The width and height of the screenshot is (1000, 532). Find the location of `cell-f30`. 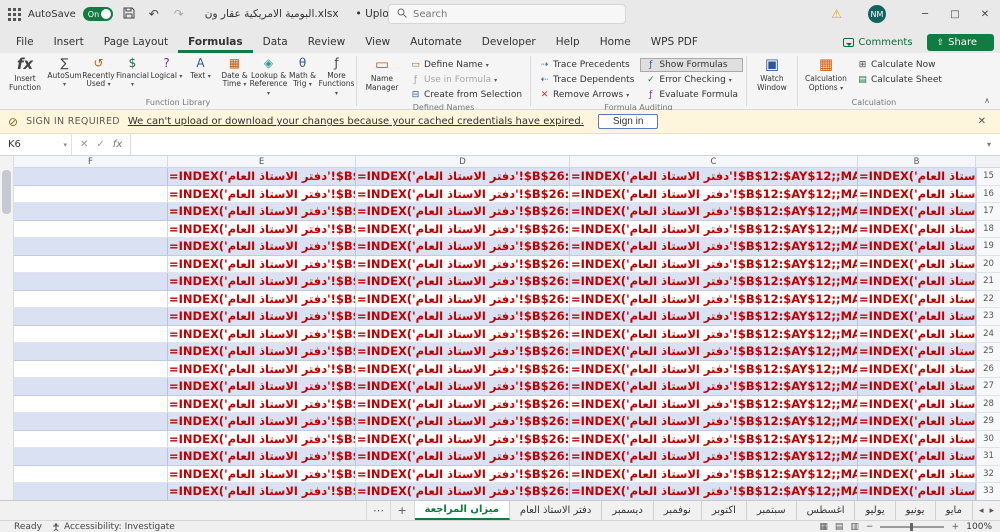

cell-f30 is located at coordinates (91, 439).